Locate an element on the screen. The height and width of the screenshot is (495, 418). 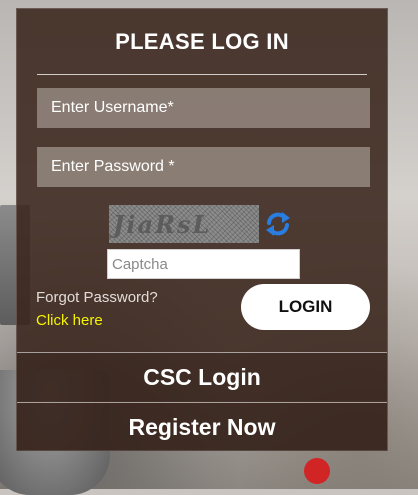
forgot-password-link: Click here is located at coordinates (69, 320).